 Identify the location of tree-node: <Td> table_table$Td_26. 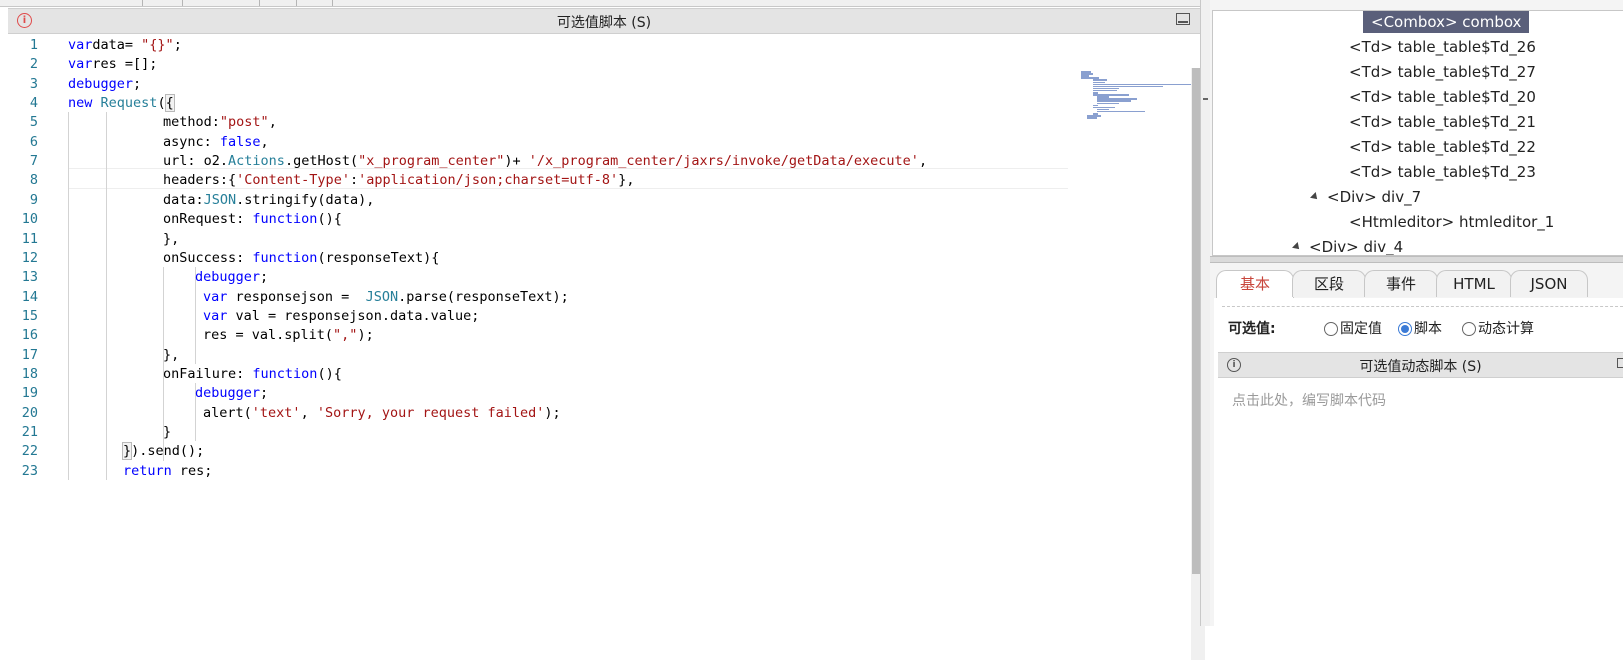
(1442, 47).